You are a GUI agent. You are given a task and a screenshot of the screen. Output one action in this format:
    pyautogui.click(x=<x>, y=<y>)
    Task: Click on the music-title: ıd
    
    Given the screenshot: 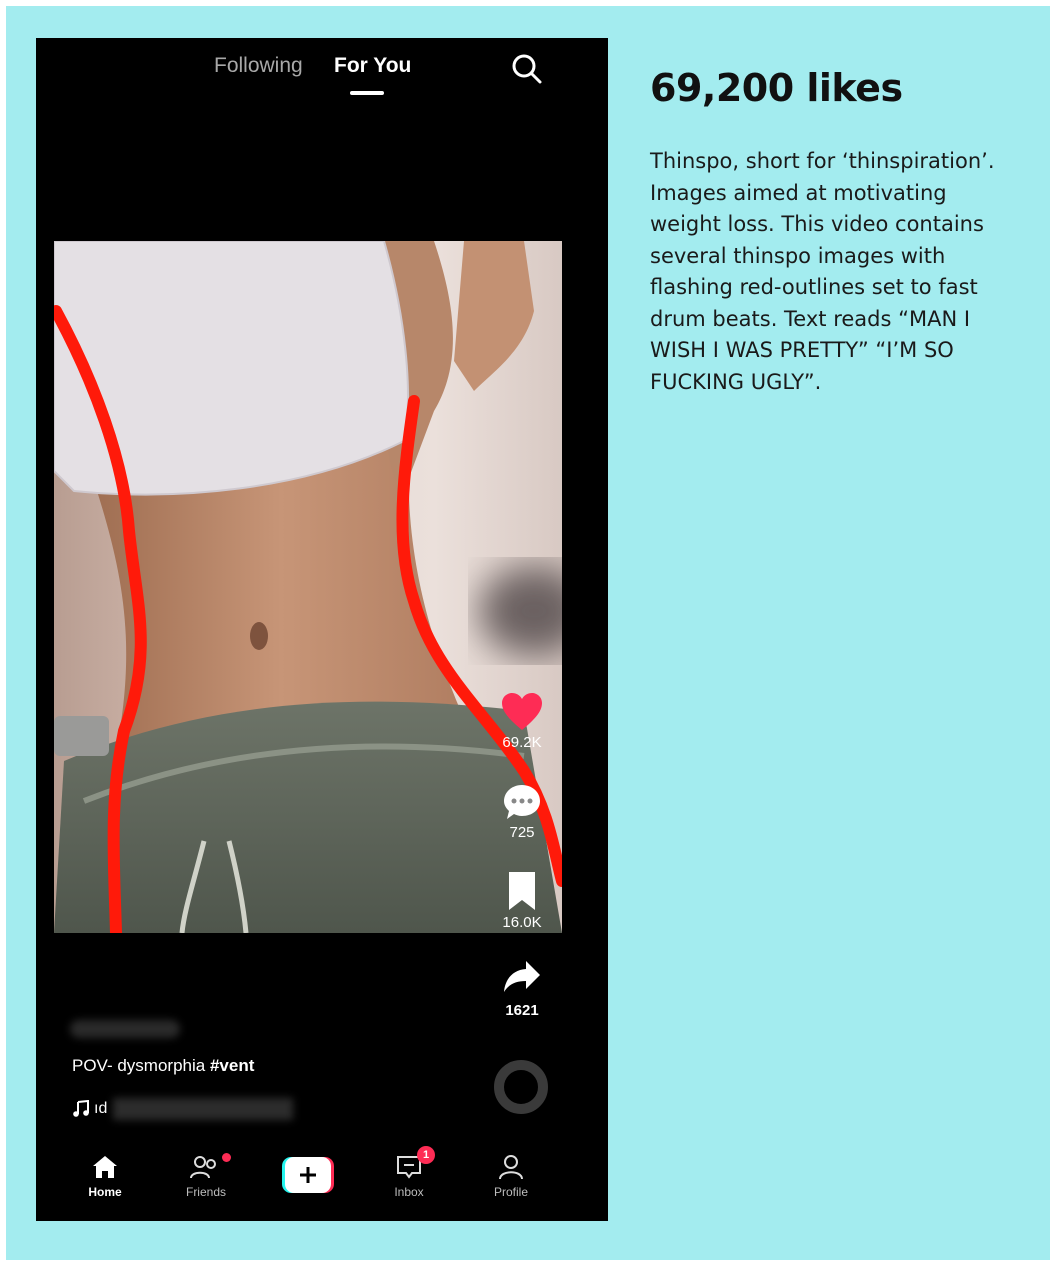 What is the action you would take?
    pyautogui.click(x=101, y=1108)
    